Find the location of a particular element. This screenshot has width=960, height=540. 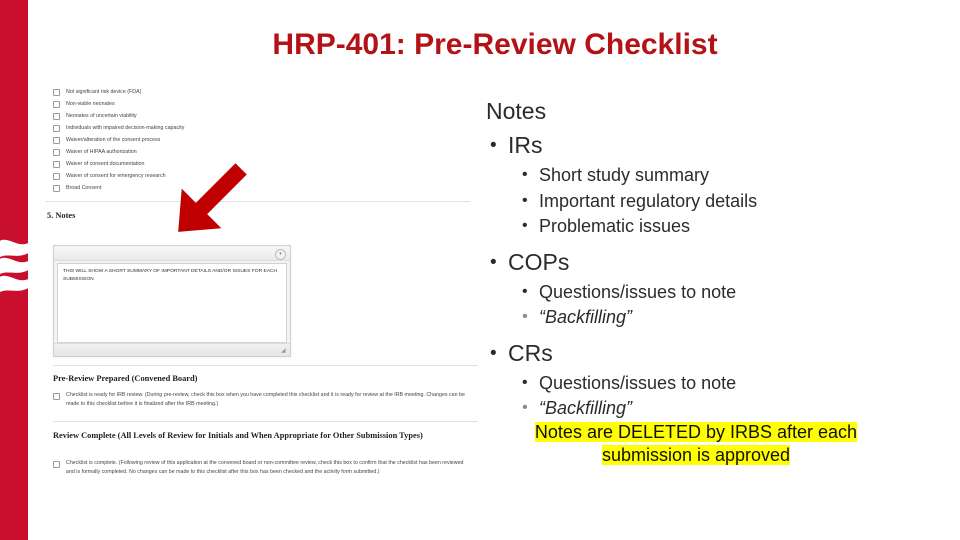

list-item-label: Waiver of consent documentation is located at coordinates (105, 163).